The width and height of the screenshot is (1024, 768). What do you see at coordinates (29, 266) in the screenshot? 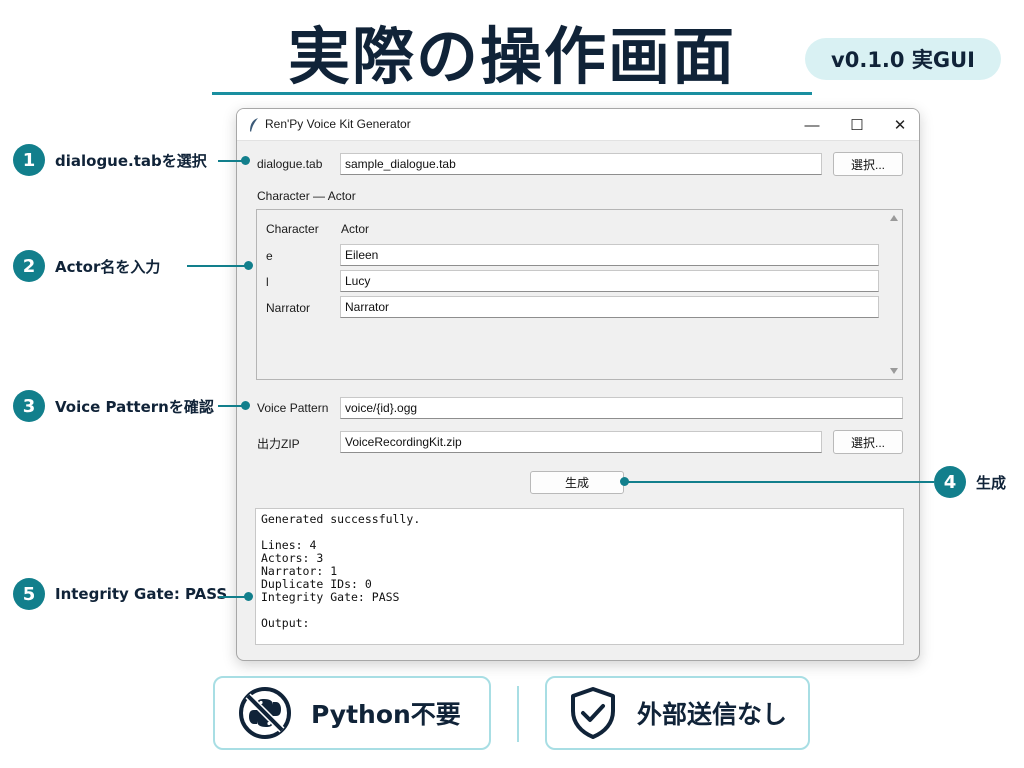
I see `step-number: 2` at bounding box center [29, 266].